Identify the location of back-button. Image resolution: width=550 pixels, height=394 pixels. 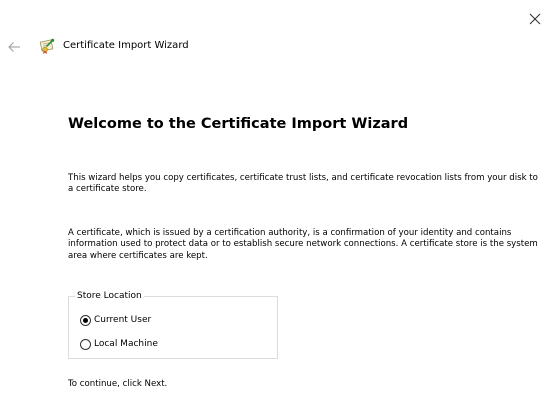
(14, 46).